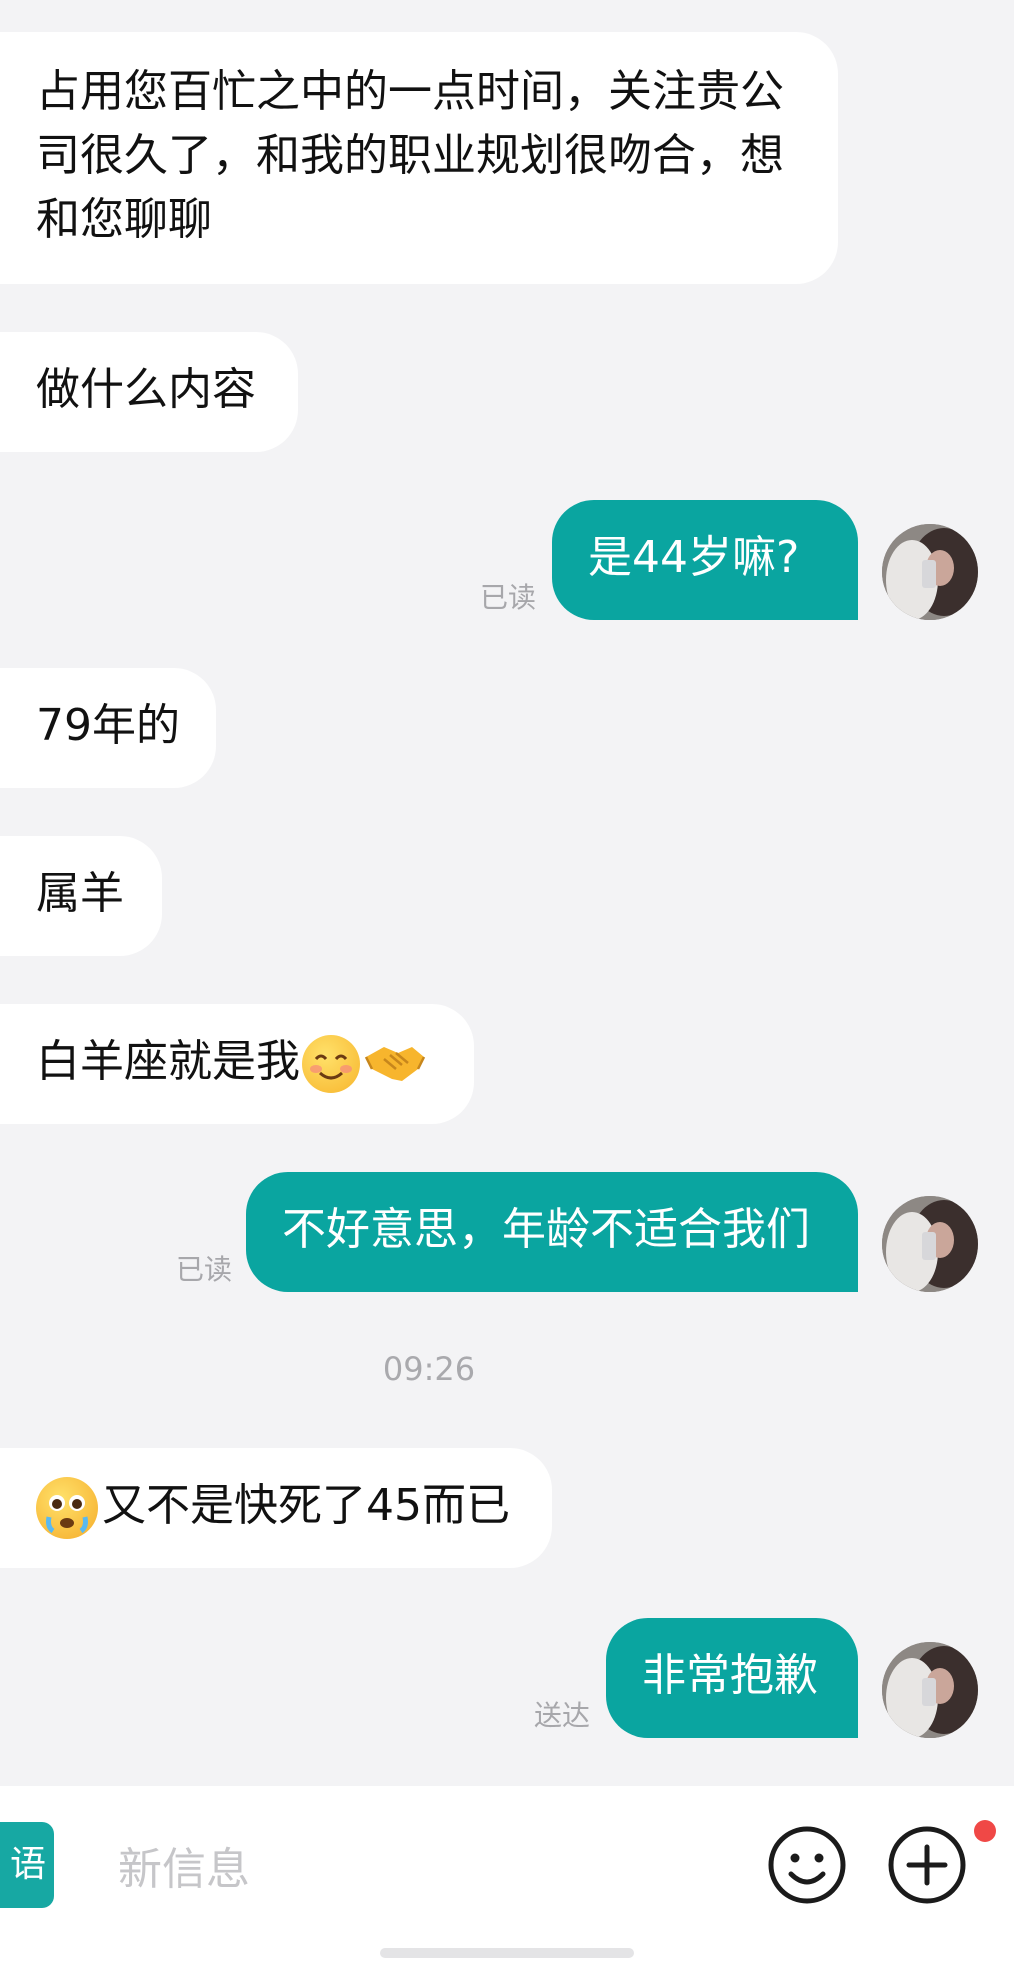  What do you see at coordinates (927, 1865) in the screenshot?
I see `plus-icon` at bounding box center [927, 1865].